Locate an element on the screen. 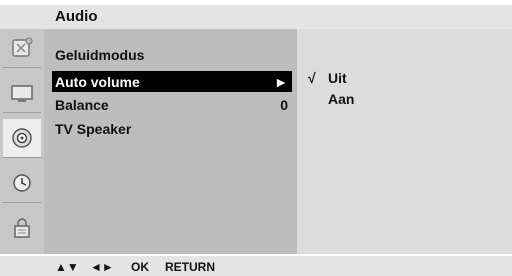  title-bar: Audio is located at coordinates (256, 17).